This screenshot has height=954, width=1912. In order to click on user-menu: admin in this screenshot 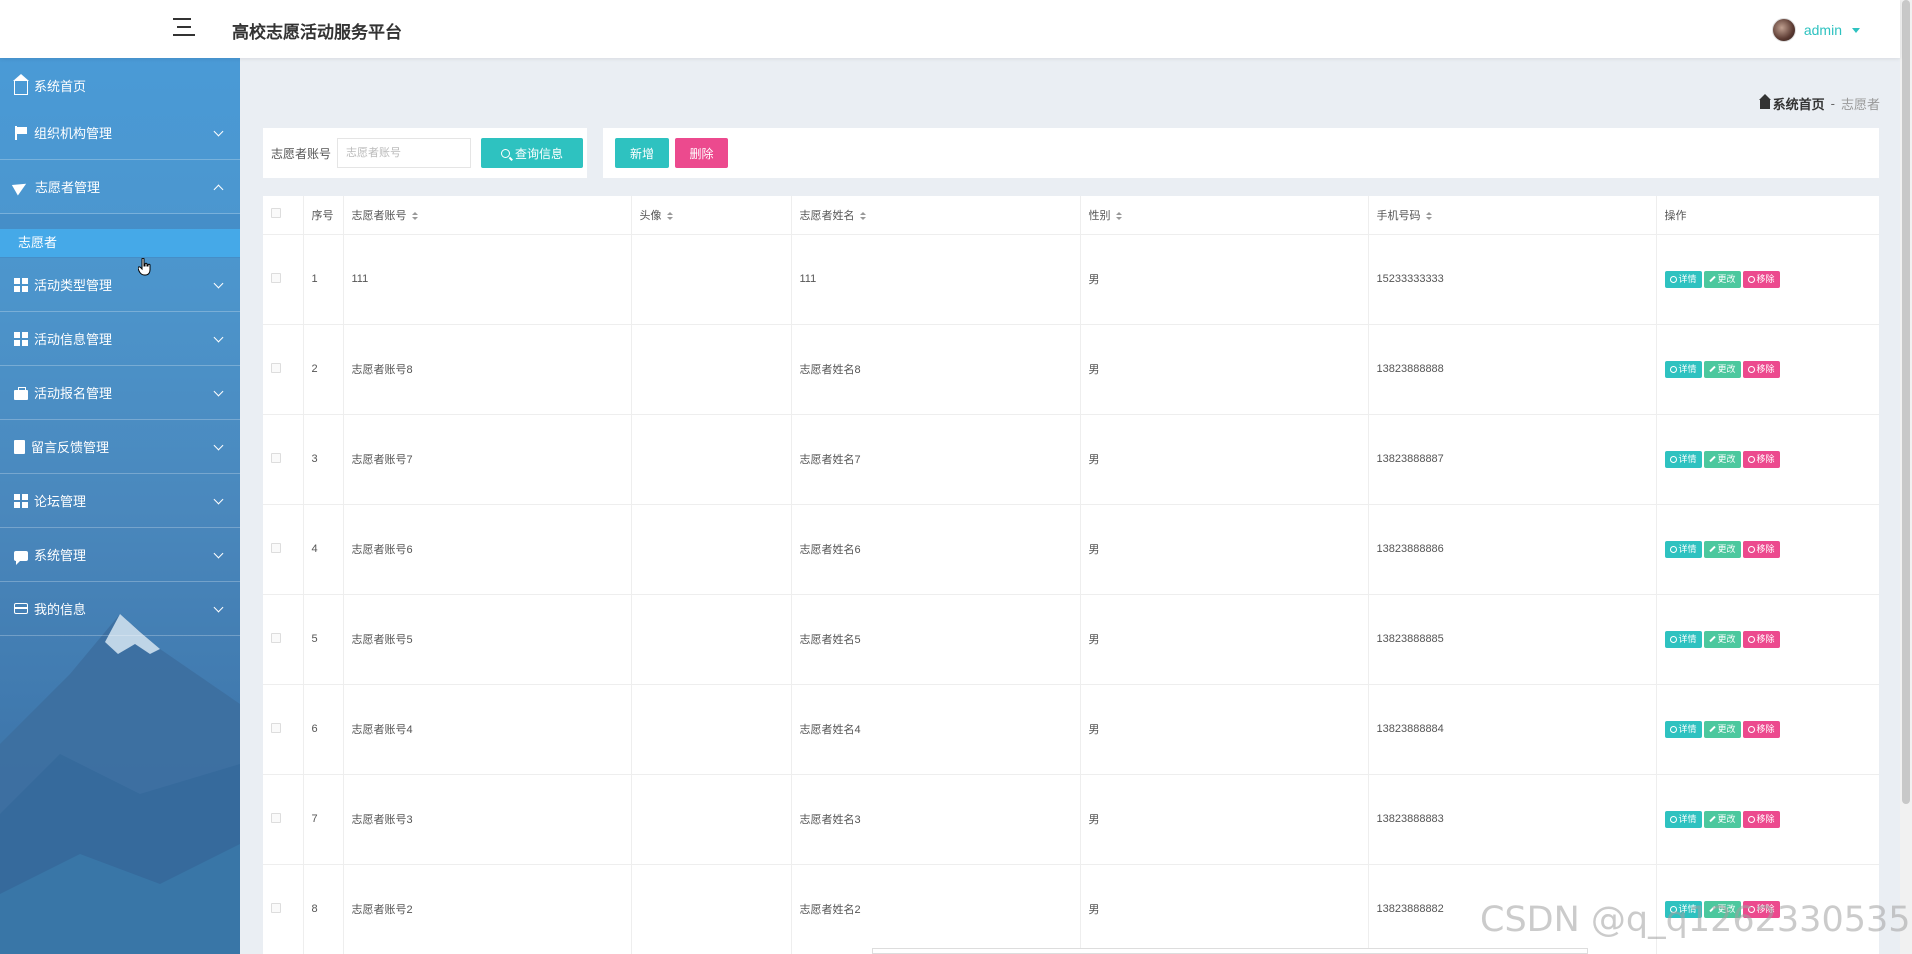, I will do `click(1815, 30)`.